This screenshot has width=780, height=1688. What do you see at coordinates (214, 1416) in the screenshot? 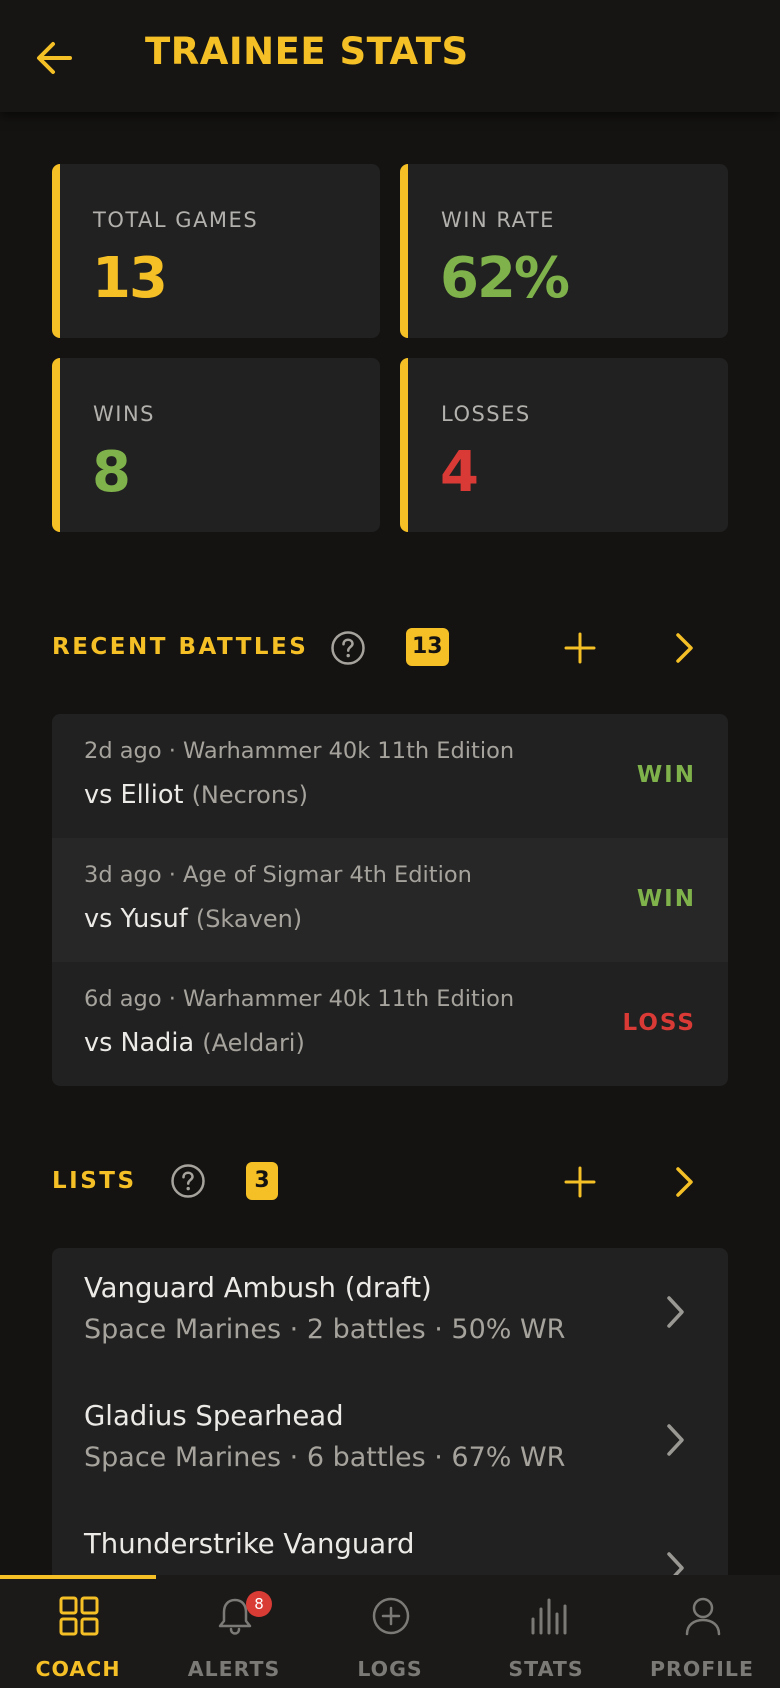
I see `list-name: Gladius Spearhead` at bounding box center [214, 1416].